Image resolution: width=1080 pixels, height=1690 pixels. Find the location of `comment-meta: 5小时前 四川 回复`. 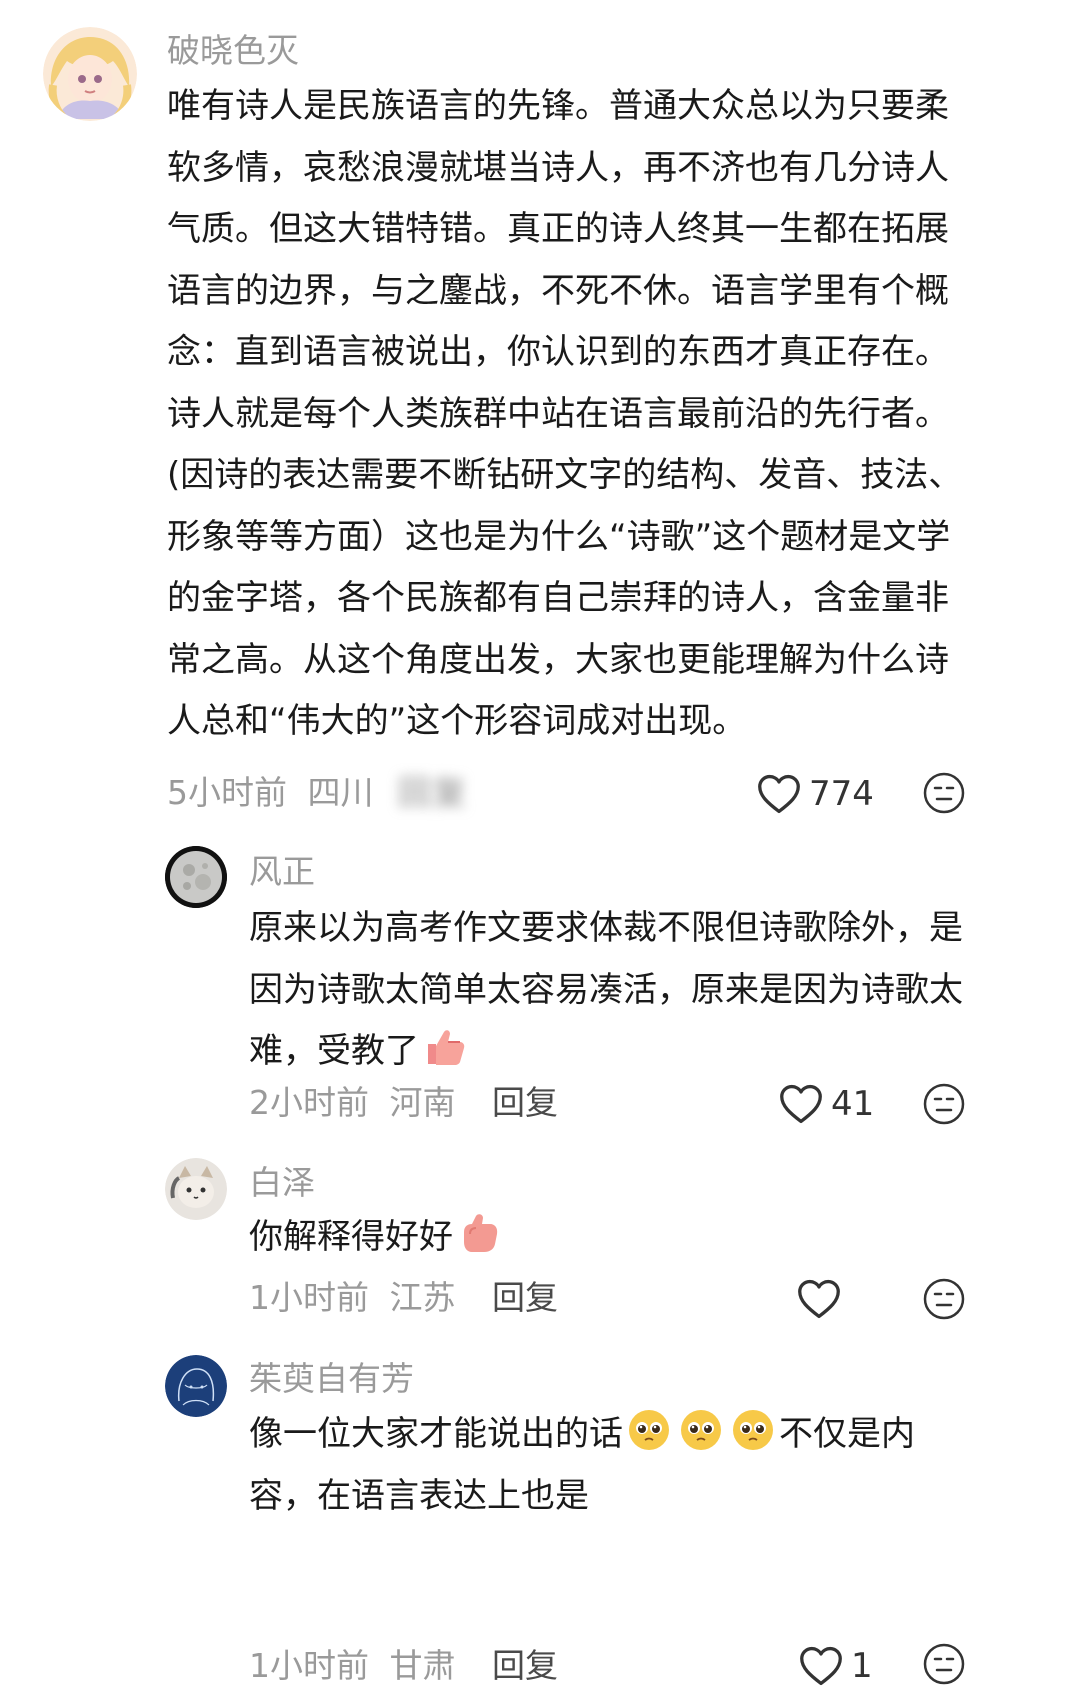

comment-meta: 5小时前 四川 回复 is located at coordinates (317, 792).